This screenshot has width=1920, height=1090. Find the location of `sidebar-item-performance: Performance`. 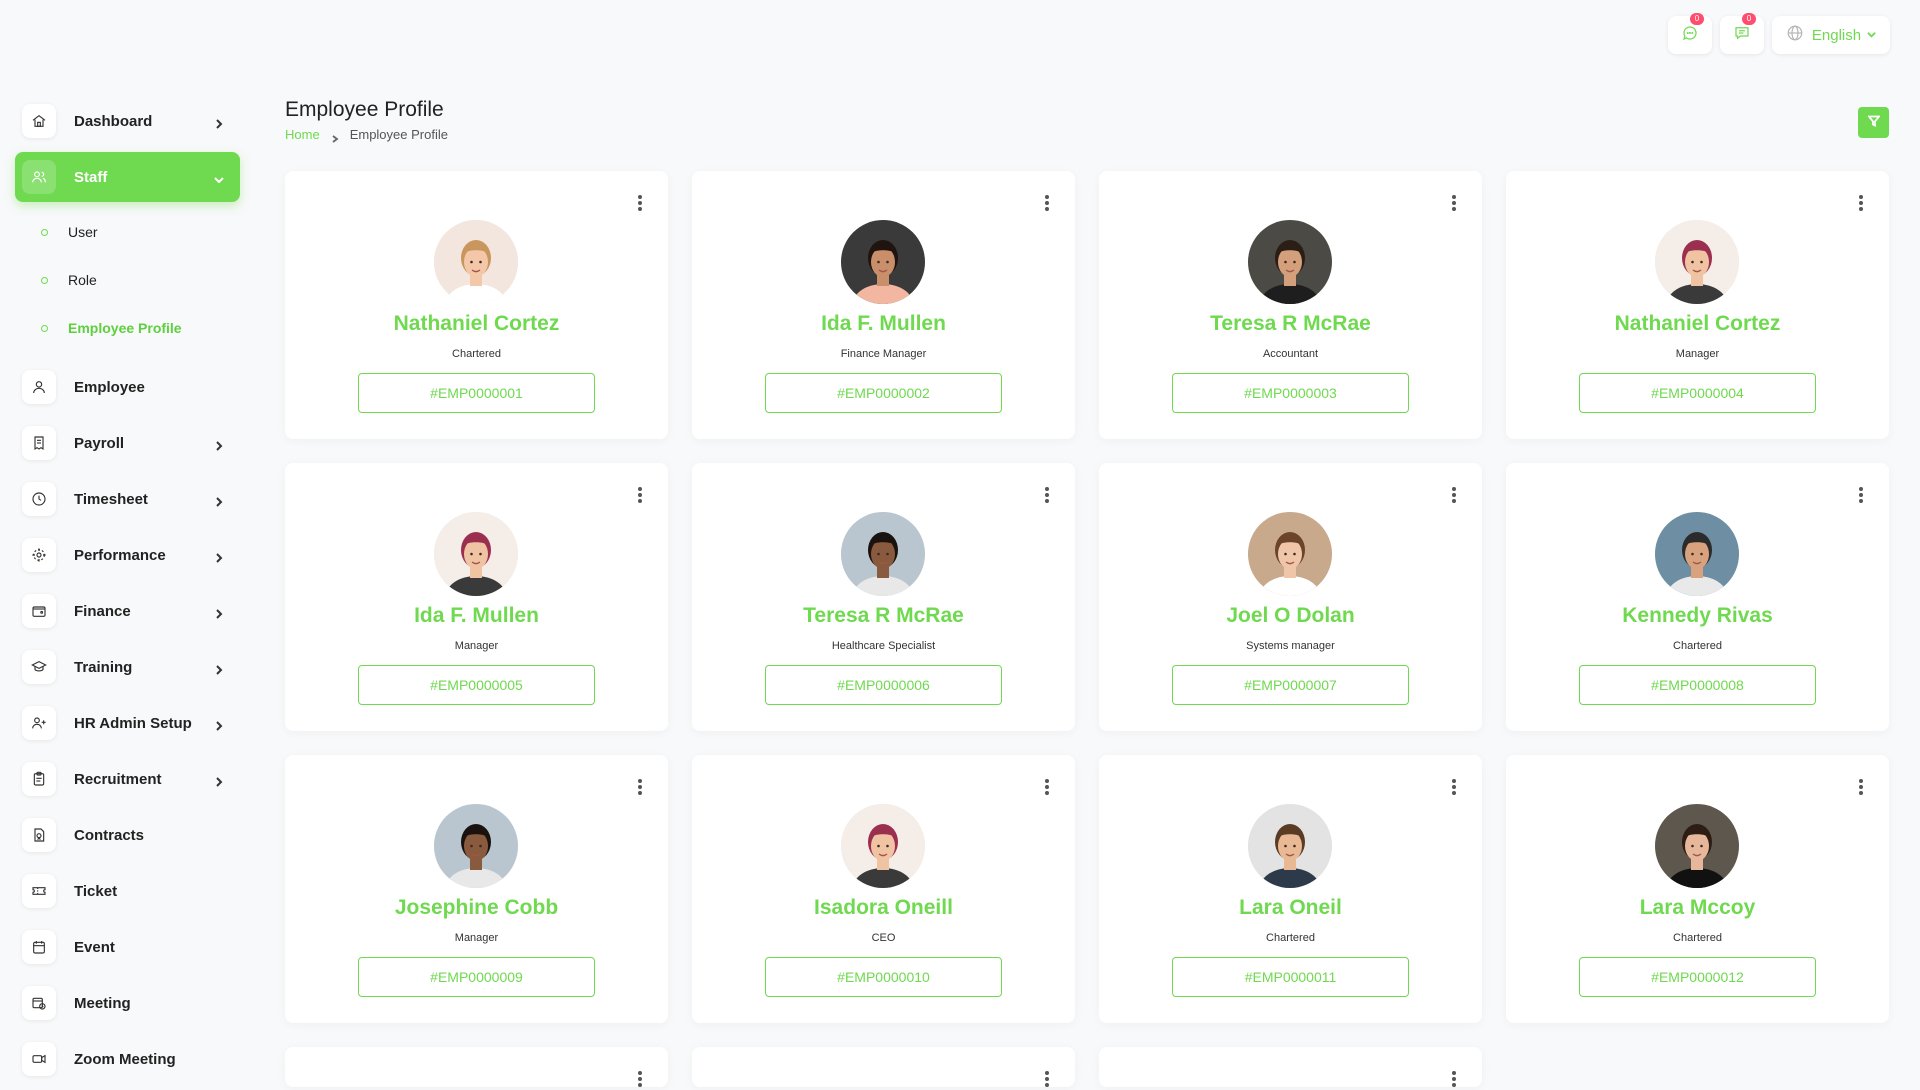

sidebar-item-performance: Performance is located at coordinates (127, 555).